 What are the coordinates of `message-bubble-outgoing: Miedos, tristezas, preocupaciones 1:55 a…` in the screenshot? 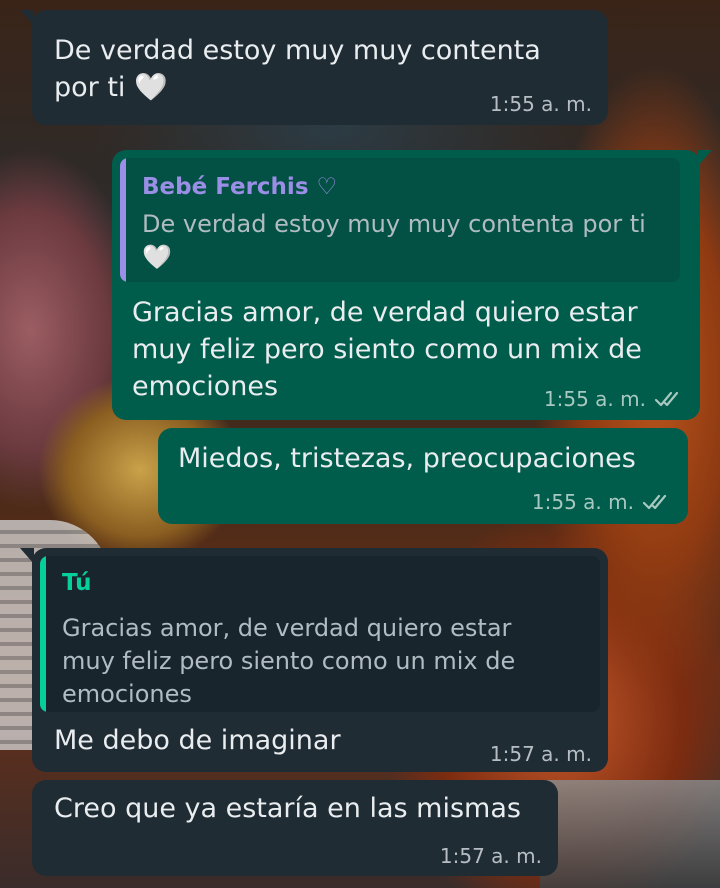 It's located at (423, 476).